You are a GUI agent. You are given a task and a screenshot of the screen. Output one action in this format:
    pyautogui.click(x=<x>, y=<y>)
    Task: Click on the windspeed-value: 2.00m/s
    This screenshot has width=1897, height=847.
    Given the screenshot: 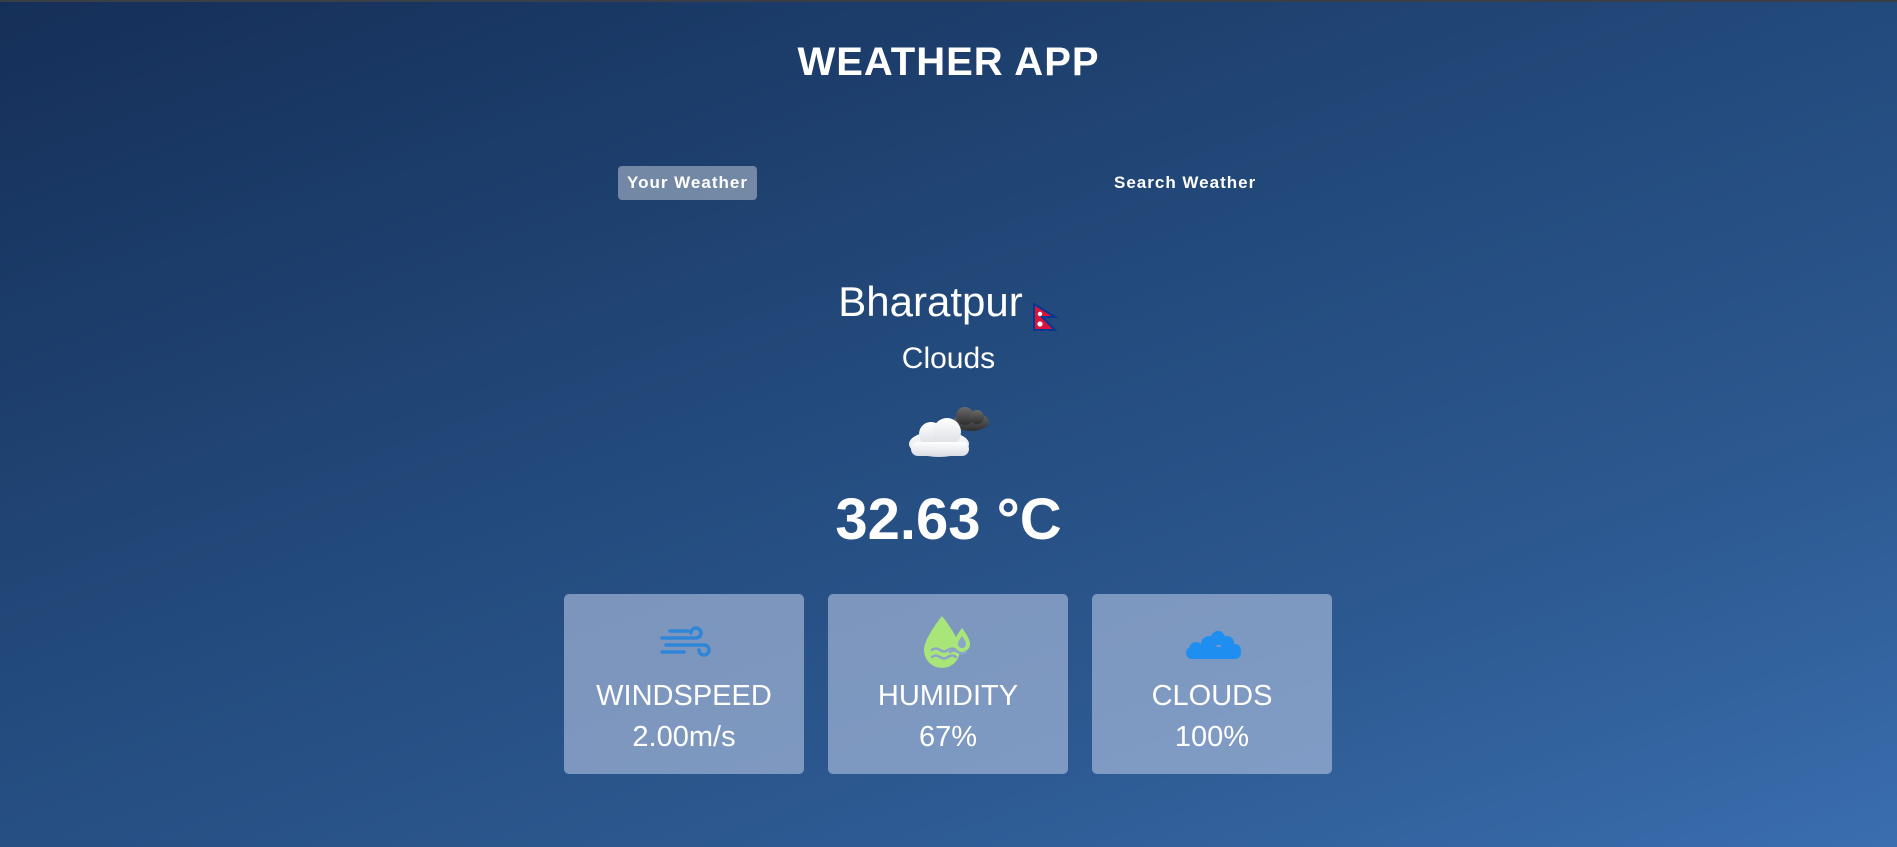 What is the action you would take?
    pyautogui.click(x=684, y=737)
    